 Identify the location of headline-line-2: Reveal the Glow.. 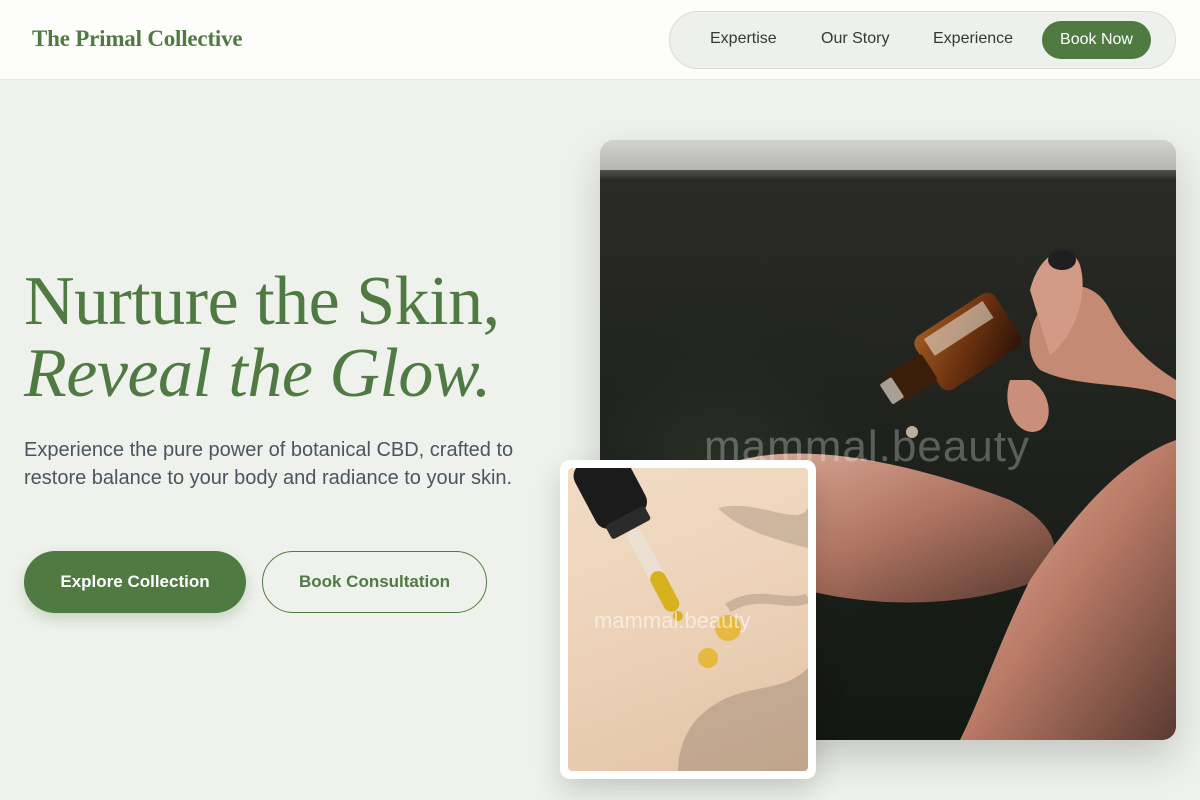
(257, 373).